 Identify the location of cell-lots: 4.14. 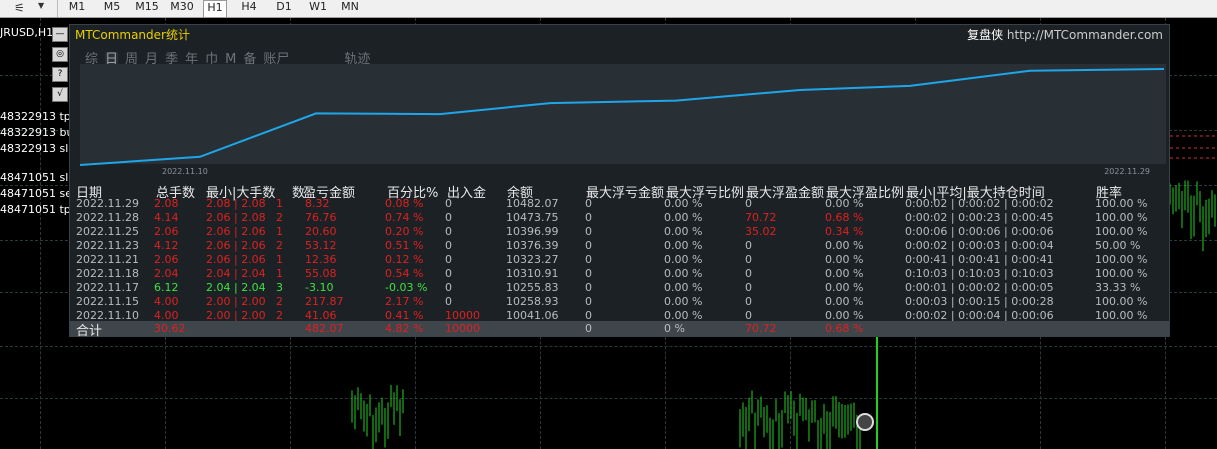
(166, 217).